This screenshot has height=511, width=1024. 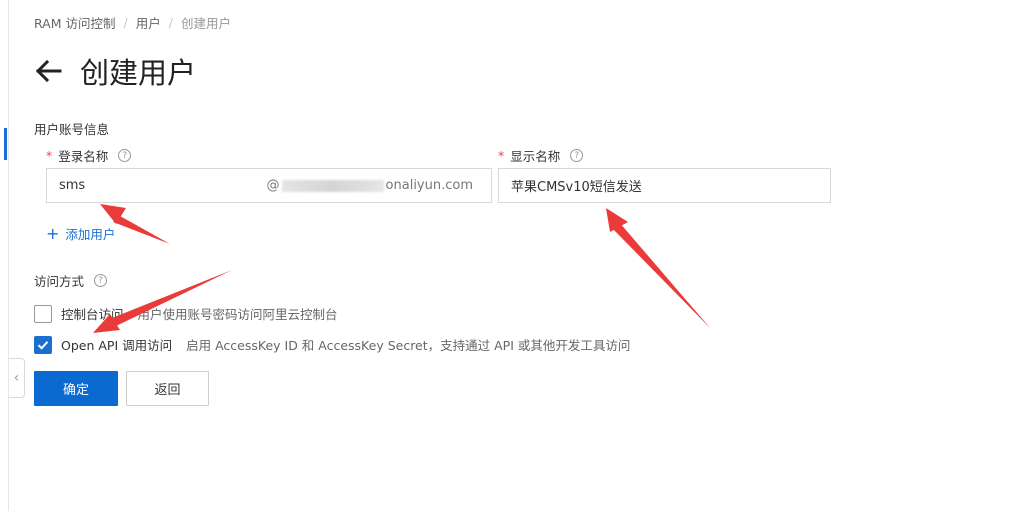 What do you see at coordinates (83, 156) in the screenshot?
I see `login-name-label-text: 登录名称` at bounding box center [83, 156].